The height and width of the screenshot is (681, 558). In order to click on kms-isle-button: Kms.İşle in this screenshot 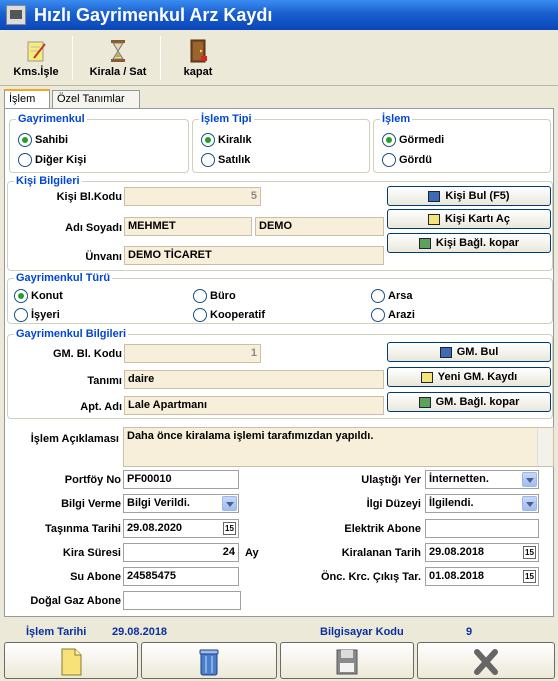, I will do `click(36, 59)`.